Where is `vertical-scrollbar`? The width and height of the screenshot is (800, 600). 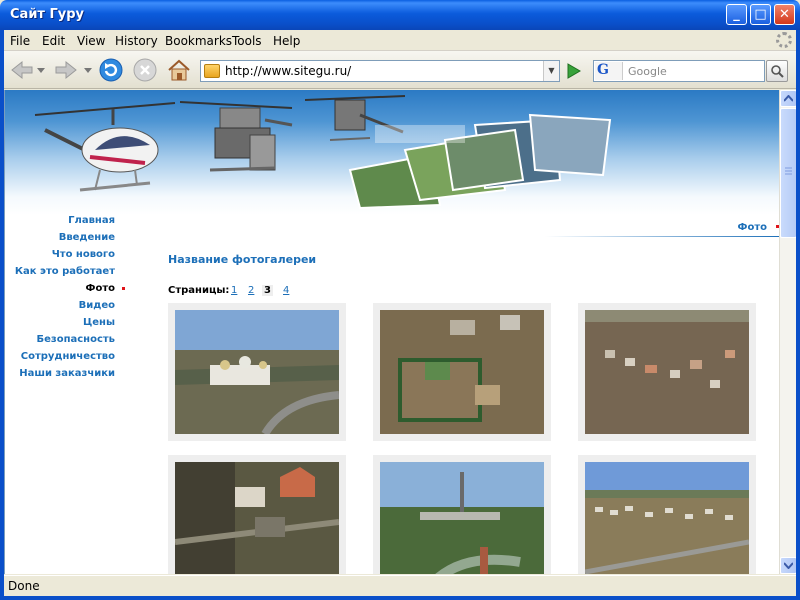 vertical-scrollbar is located at coordinates (788, 332).